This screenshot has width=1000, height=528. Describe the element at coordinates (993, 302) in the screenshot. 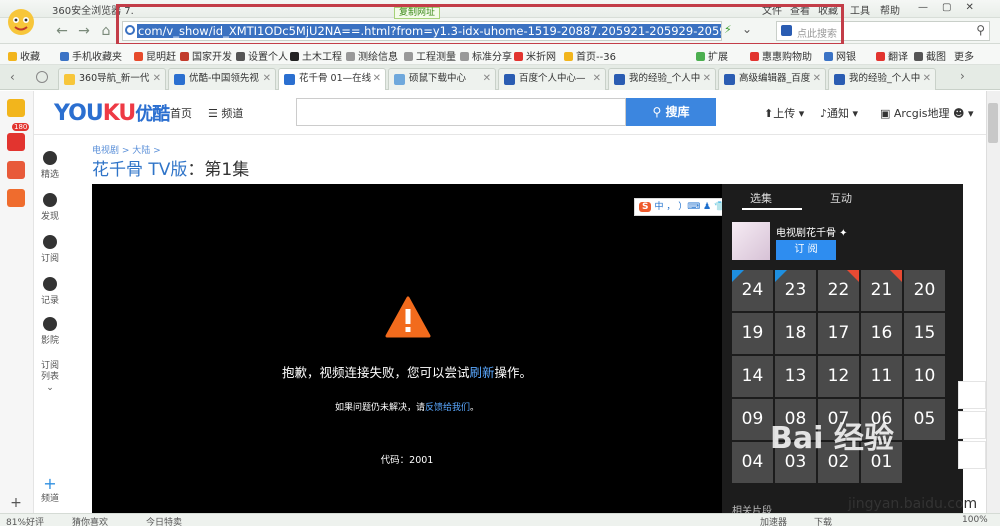

I see `scrollbar` at that location.